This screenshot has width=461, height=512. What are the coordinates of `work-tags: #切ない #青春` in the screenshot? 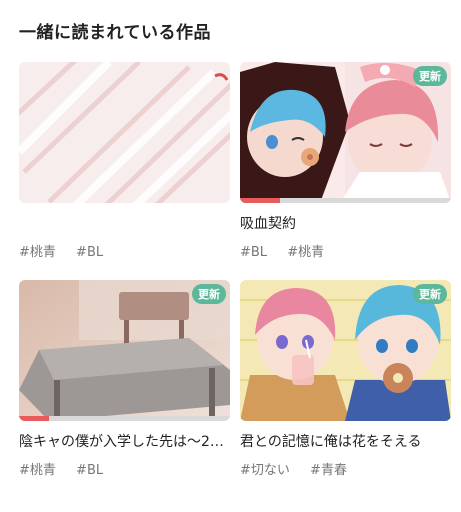 It's located at (345, 468).